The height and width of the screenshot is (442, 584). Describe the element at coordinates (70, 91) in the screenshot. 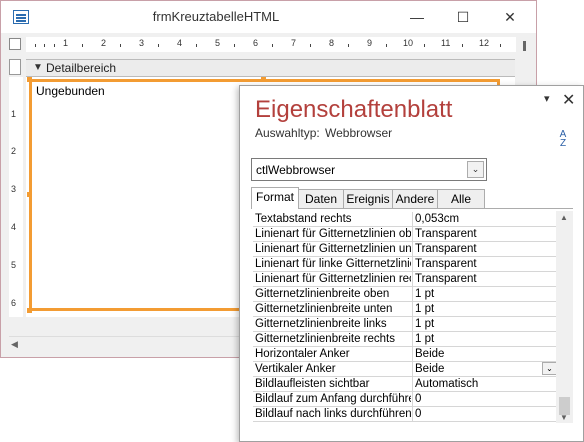

I see `control-source-label: Ungebunden` at that location.